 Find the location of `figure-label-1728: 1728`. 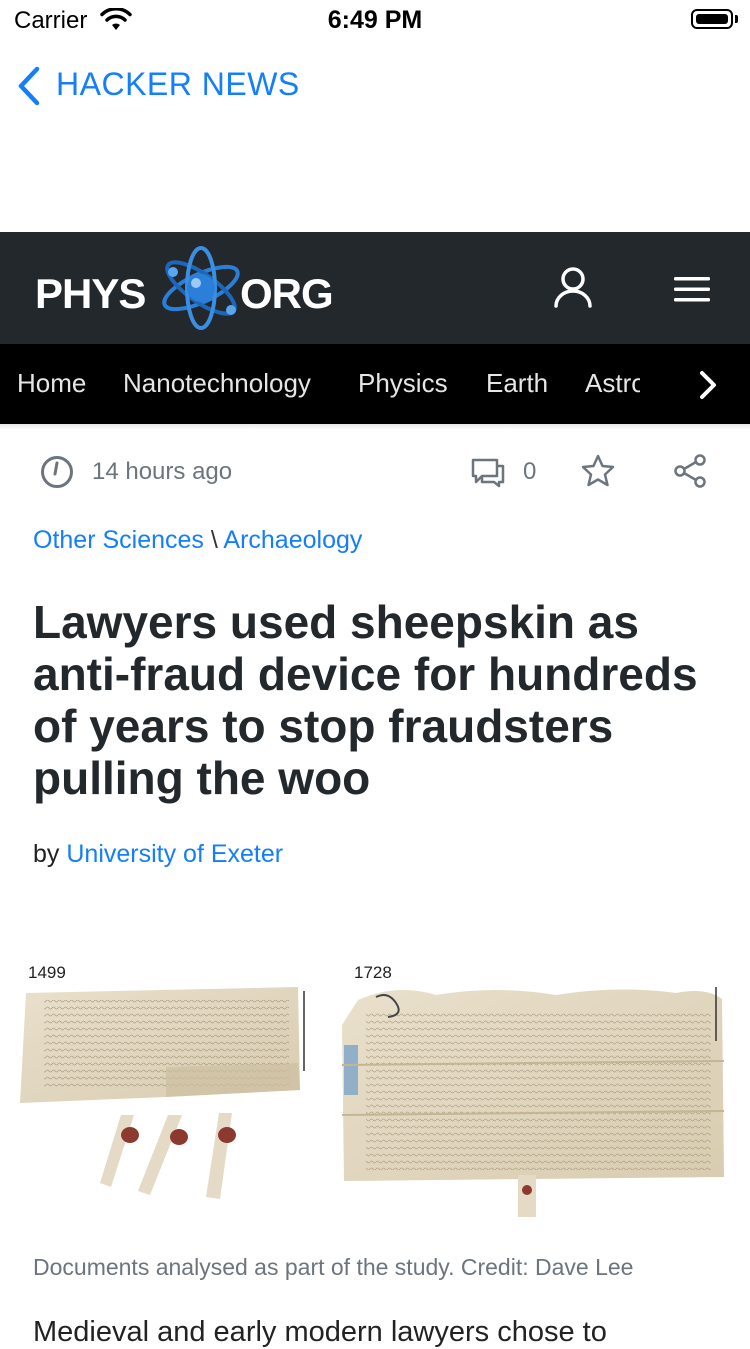

figure-label-1728: 1728 is located at coordinates (373, 972).